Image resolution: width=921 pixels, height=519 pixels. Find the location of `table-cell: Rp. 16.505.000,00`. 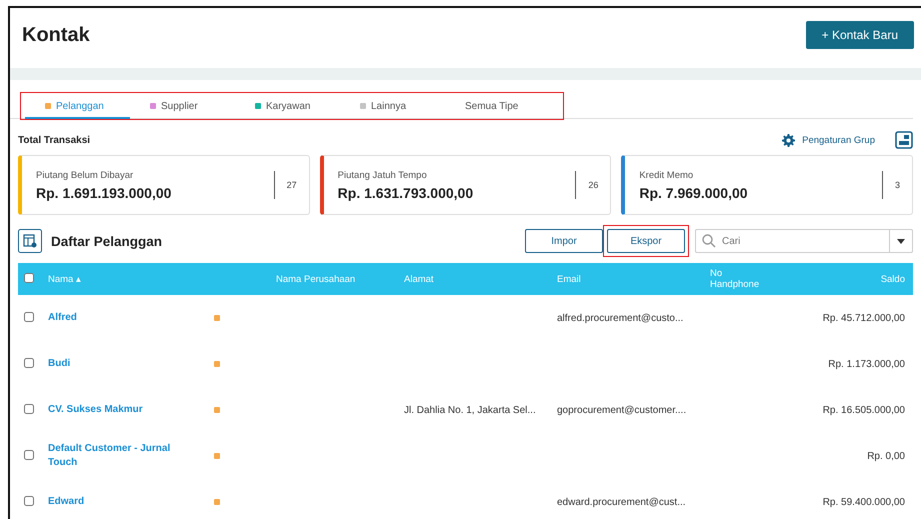

table-cell: Rp. 16.505.000,00 is located at coordinates (863, 410).